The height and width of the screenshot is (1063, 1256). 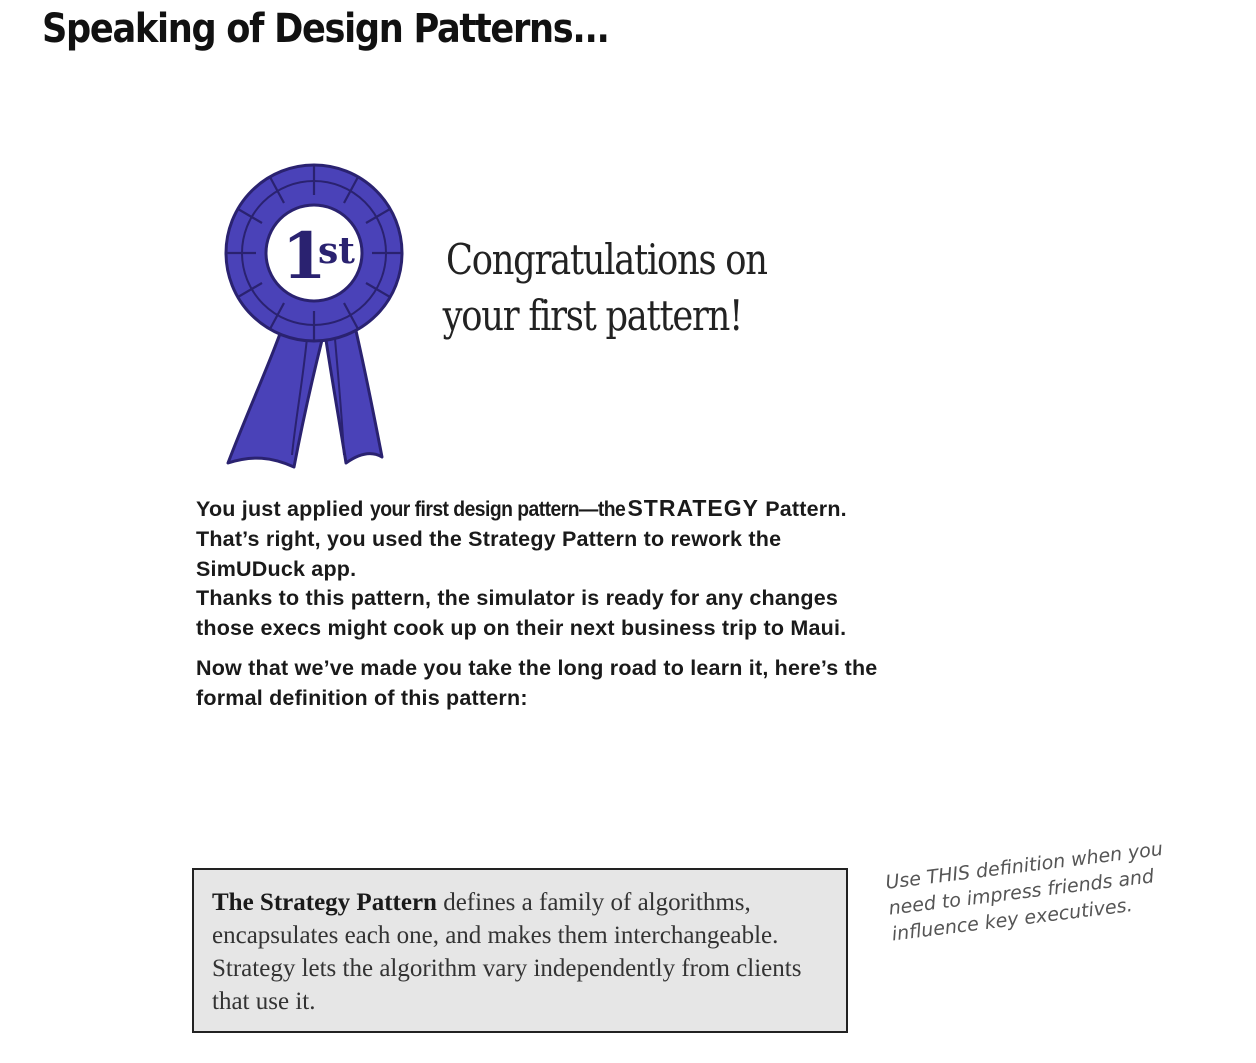 What do you see at coordinates (693, 508) in the screenshot?
I see `strategy-keyword: STRATEGY` at bounding box center [693, 508].